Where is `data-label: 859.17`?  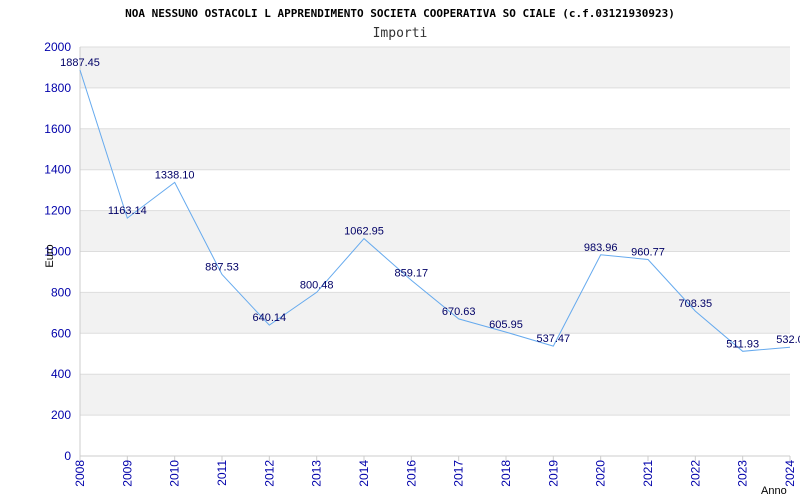 data-label: 859.17 is located at coordinates (412, 273).